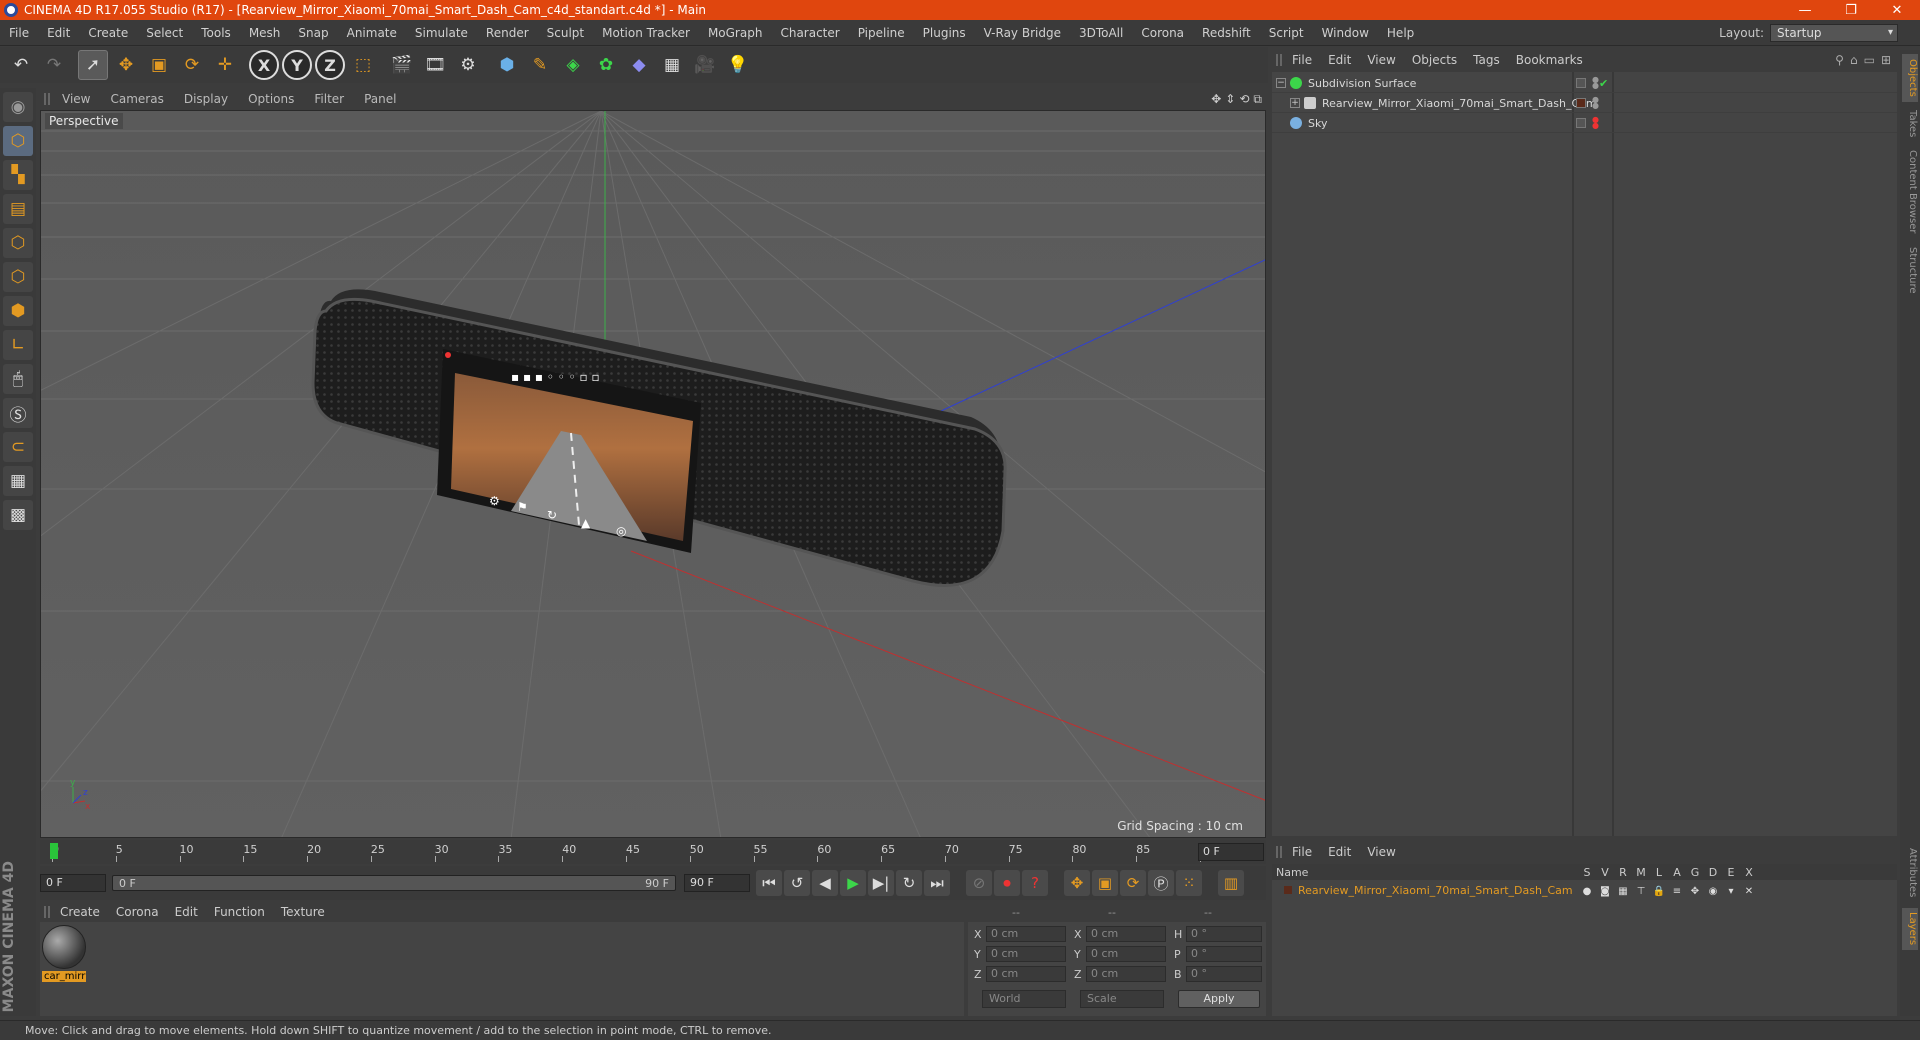 The height and width of the screenshot is (1040, 1920). Describe the element at coordinates (1133, 883) in the screenshot. I see `key-rotation-icon: ⟳` at that location.